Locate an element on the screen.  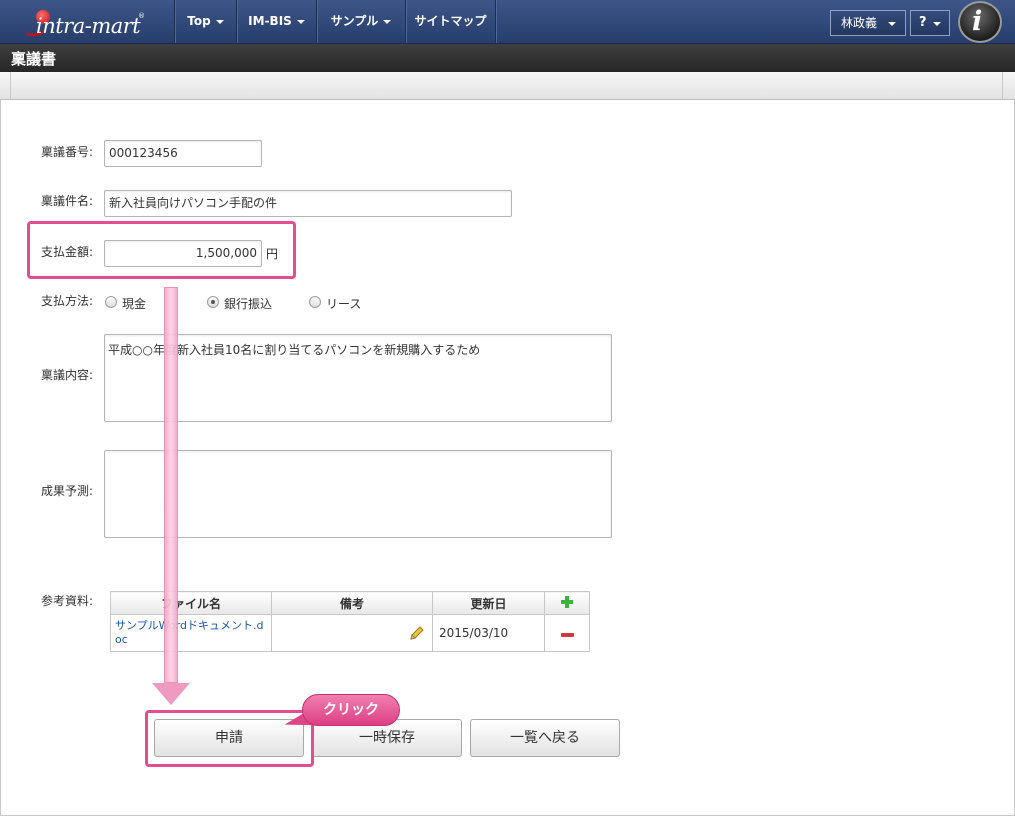
avatar-letter: i is located at coordinates (977, 21).